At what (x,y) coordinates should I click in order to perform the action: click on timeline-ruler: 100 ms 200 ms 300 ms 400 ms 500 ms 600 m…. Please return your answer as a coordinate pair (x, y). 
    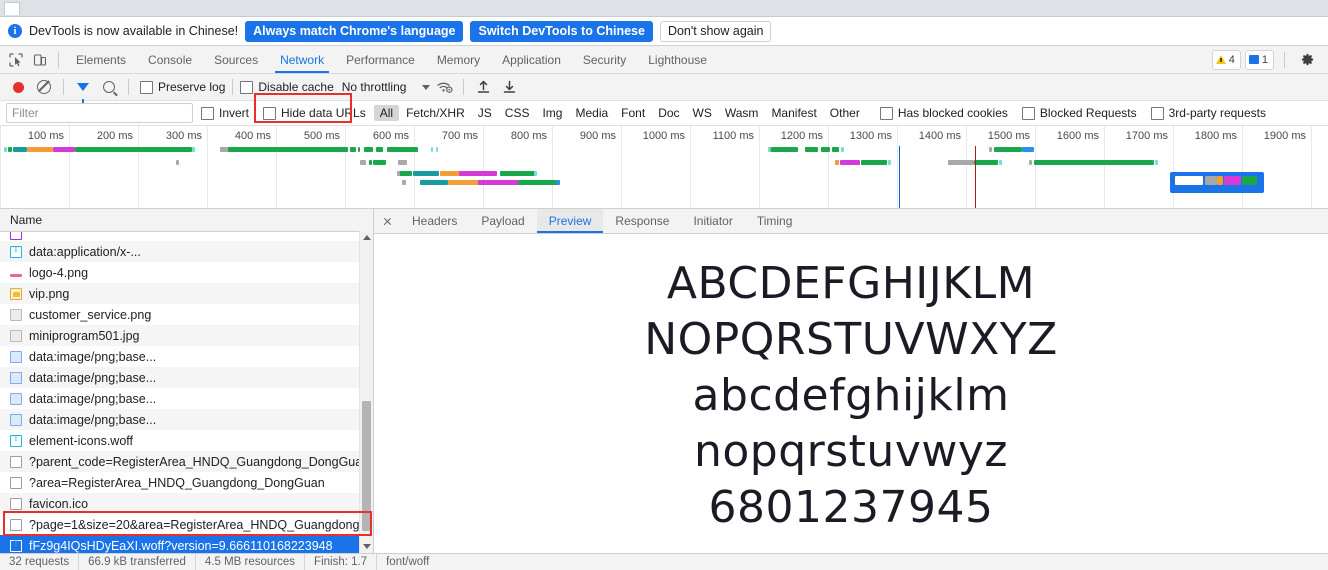
    Looking at the image, I should click on (664, 167).